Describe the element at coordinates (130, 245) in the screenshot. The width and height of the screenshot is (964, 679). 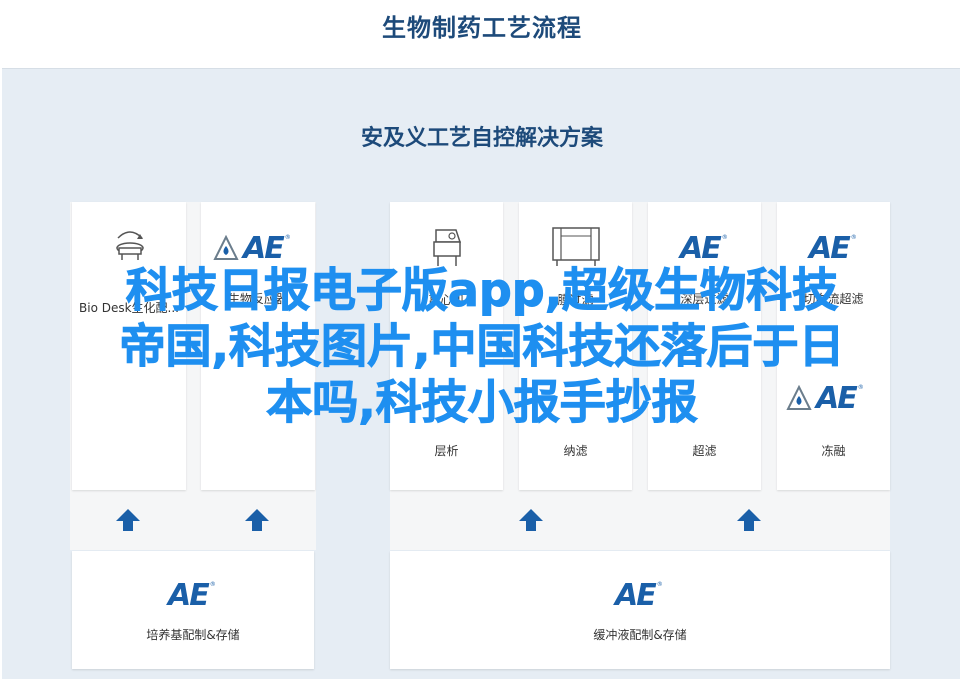
I see `rotor-icon` at that location.